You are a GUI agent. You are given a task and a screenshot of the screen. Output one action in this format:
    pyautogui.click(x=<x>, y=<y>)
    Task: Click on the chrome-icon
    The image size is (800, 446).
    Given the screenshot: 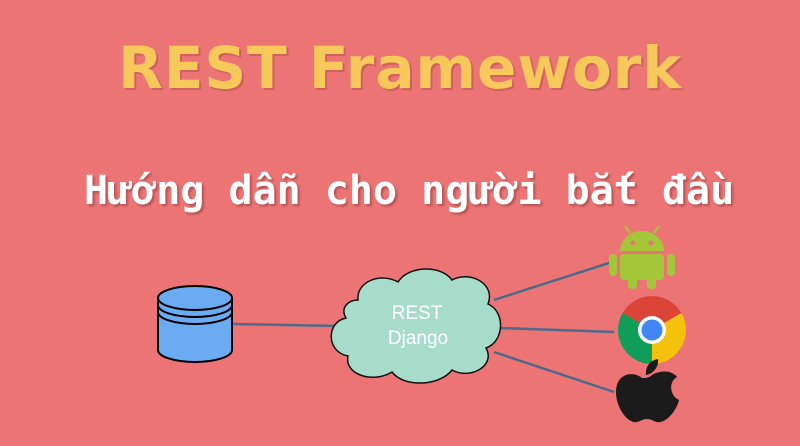 What is the action you would take?
    pyautogui.click(x=652, y=330)
    